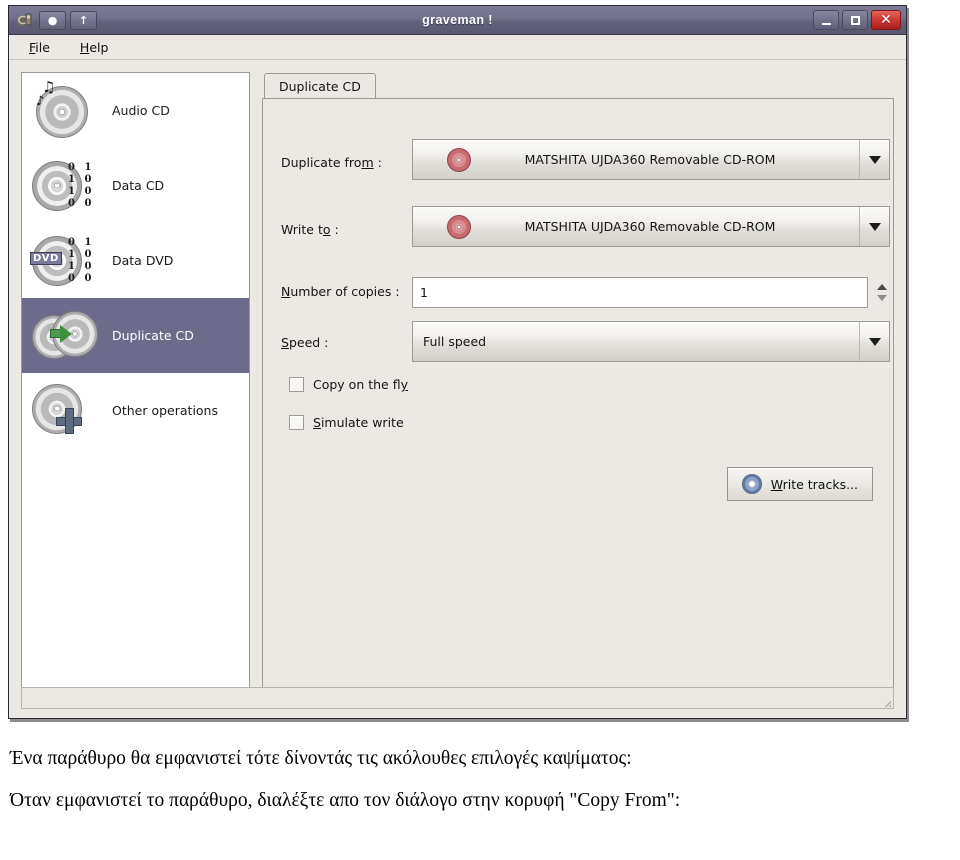 This screenshot has height=860, width=960. What do you see at coordinates (377, 162) in the screenshot?
I see `duplicate-from-label-post: :` at bounding box center [377, 162].